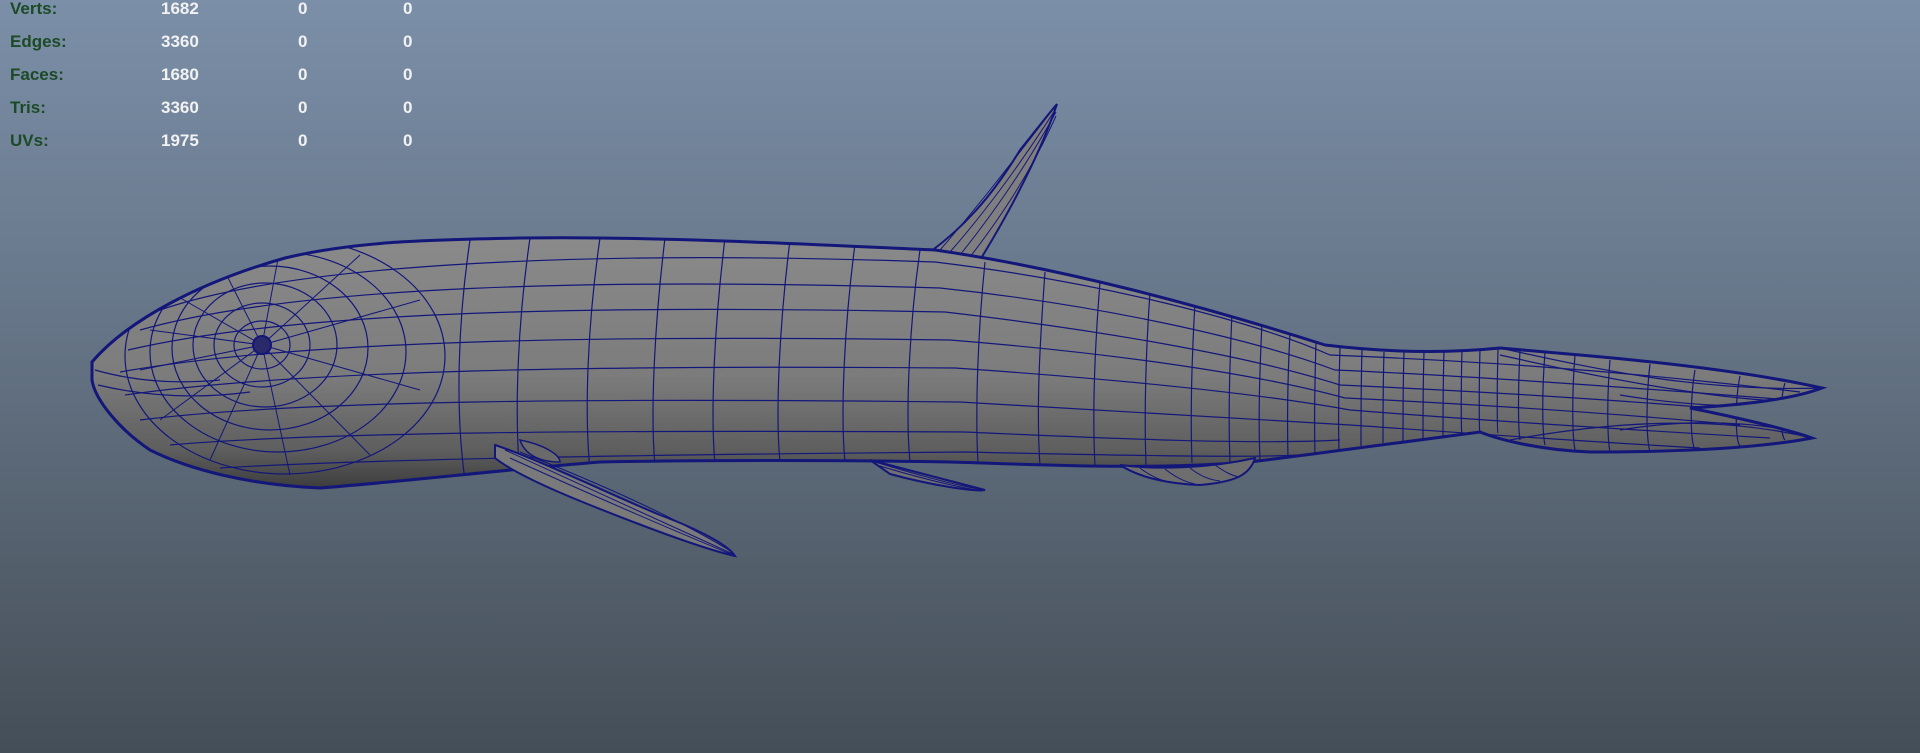 The image size is (1920, 753). What do you see at coordinates (408, 9) in the screenshot?
I see `hud-verts-third: 0` at bounding box center [408, 9].